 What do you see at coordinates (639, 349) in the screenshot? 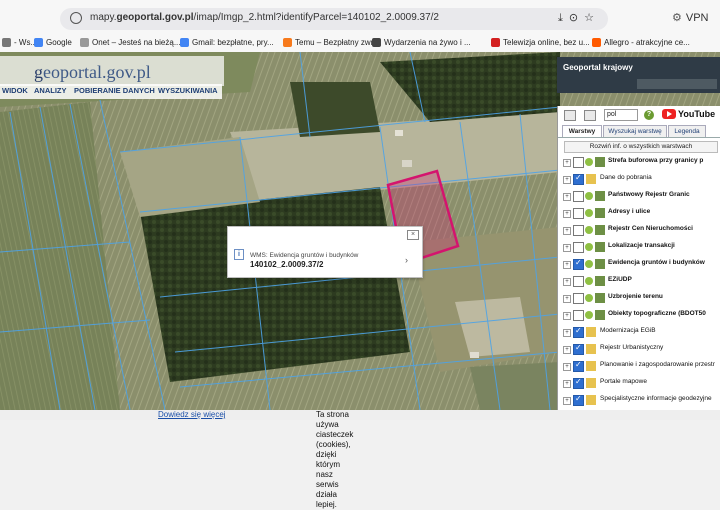
I see `layer-row: + Rejestr Urbanistyczny` at bounding box center [639, 349].